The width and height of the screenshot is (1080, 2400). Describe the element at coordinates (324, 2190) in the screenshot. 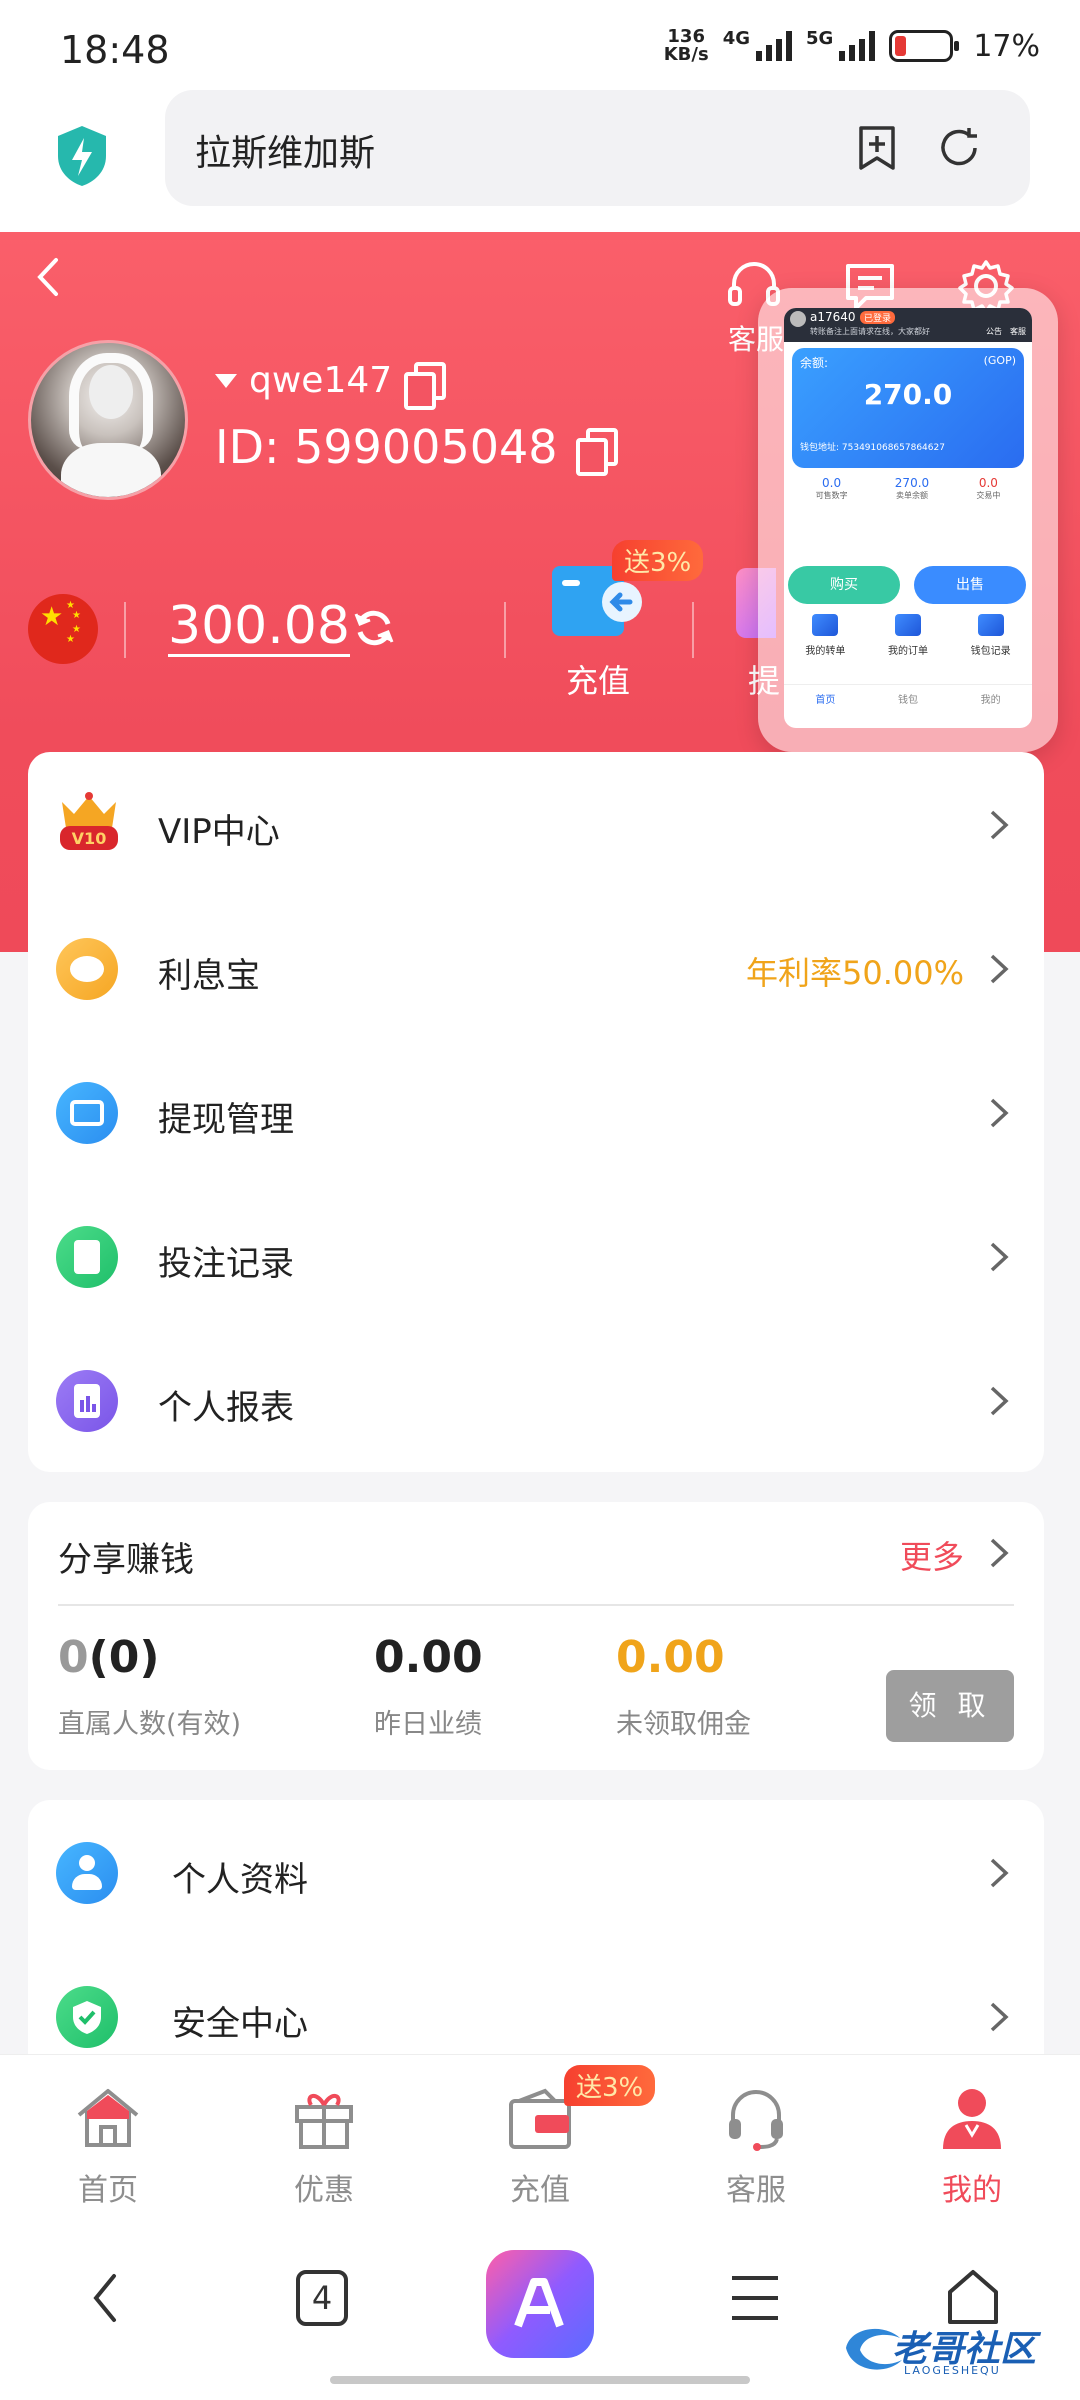

I see `tab-label: 优惠` at that location.